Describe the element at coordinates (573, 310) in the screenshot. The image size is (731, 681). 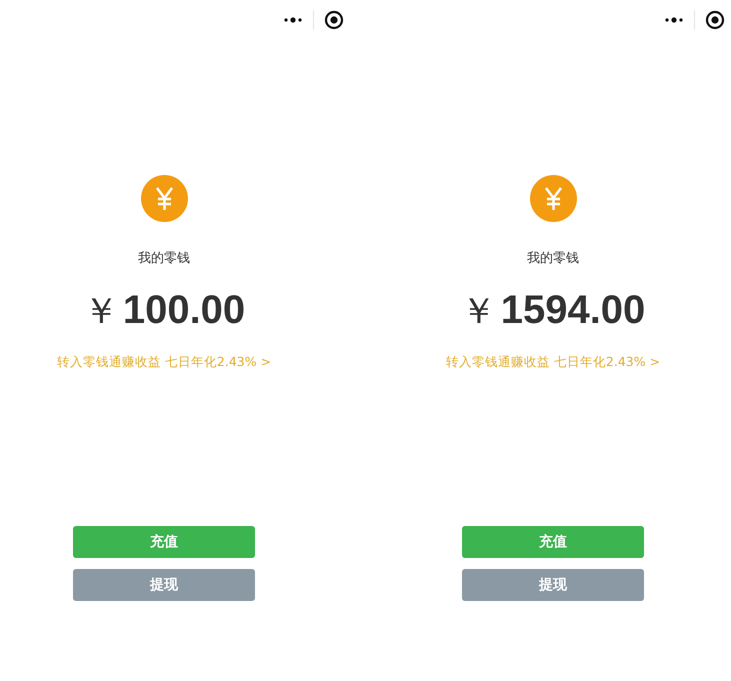
I see `balance-amount: 1594.00` at that location.